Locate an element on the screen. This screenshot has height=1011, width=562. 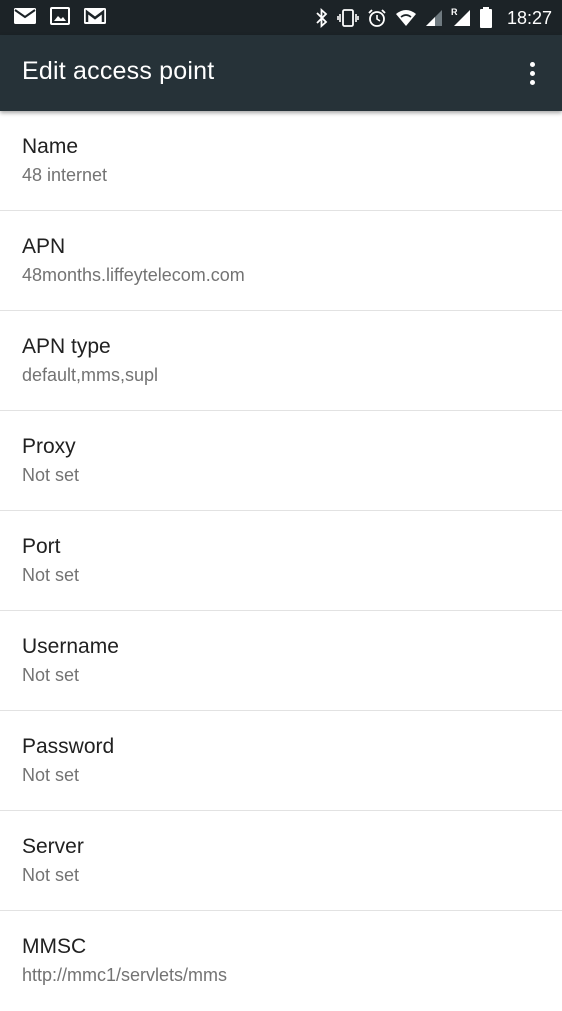
app-bar: Edit access point is located at coordinates (281, 73).